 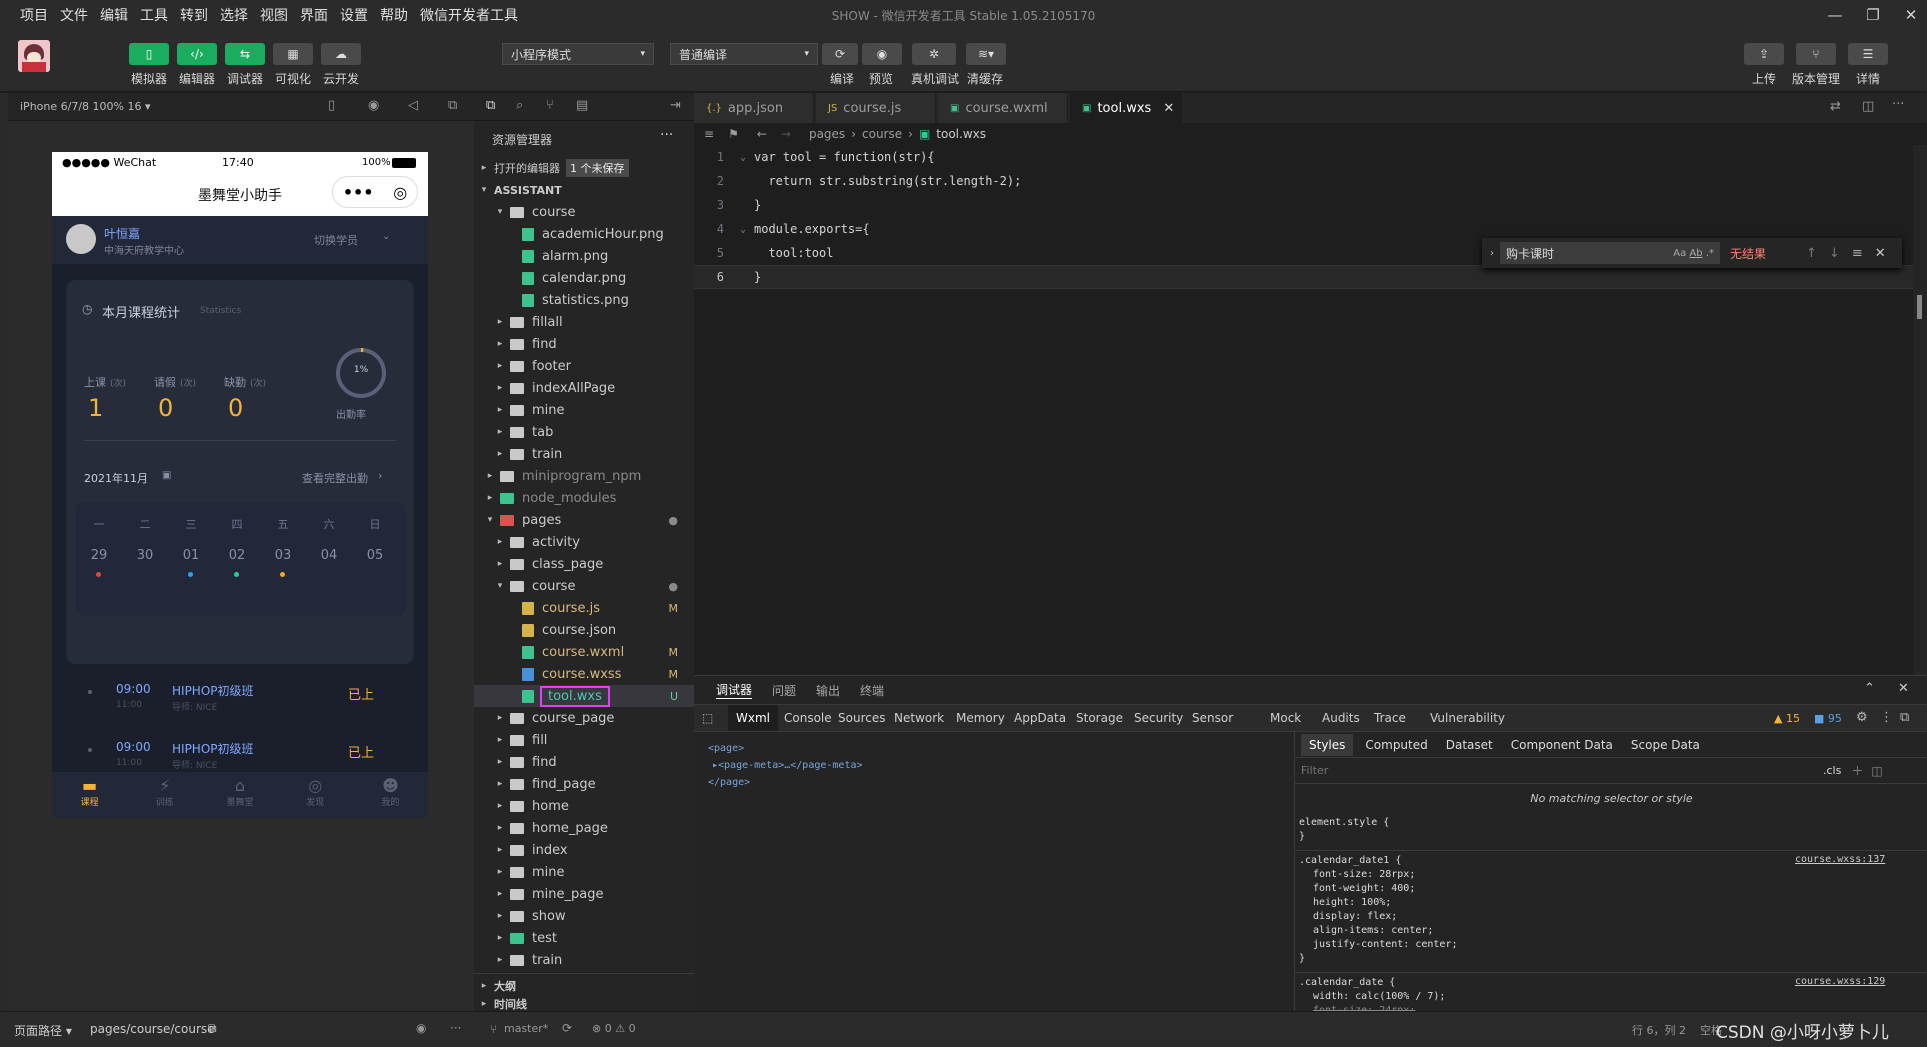 I want to click on tree-item: ▾ course ●, so click(x=584, y=586).